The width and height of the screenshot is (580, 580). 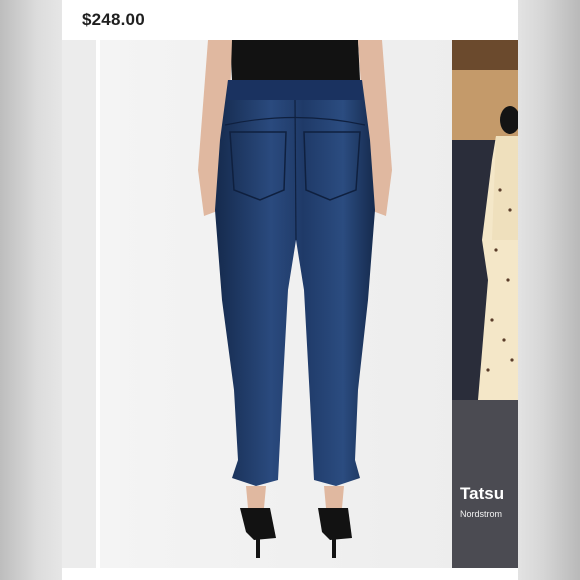 What do you see at coordinates (290, 574) in the screenshot?
I see `card-footer` at bounding box center [290, 574].